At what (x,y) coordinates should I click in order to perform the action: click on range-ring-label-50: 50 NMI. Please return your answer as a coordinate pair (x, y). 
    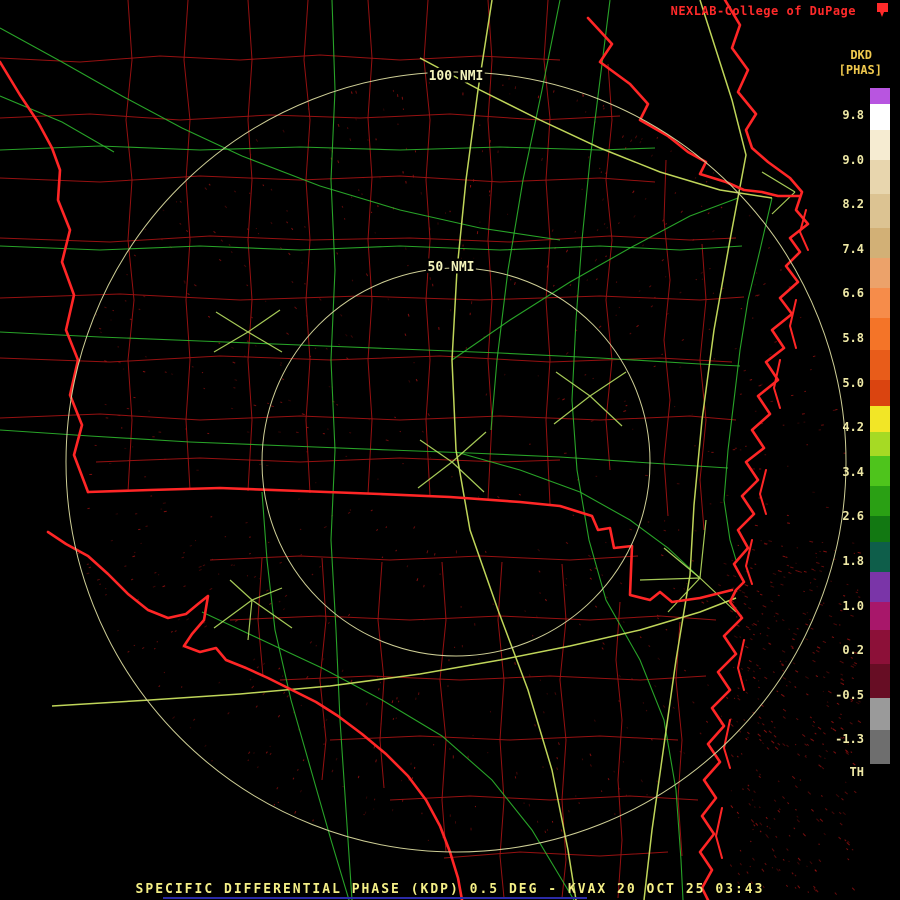
    Looking at the image, I should click on (451, 267).